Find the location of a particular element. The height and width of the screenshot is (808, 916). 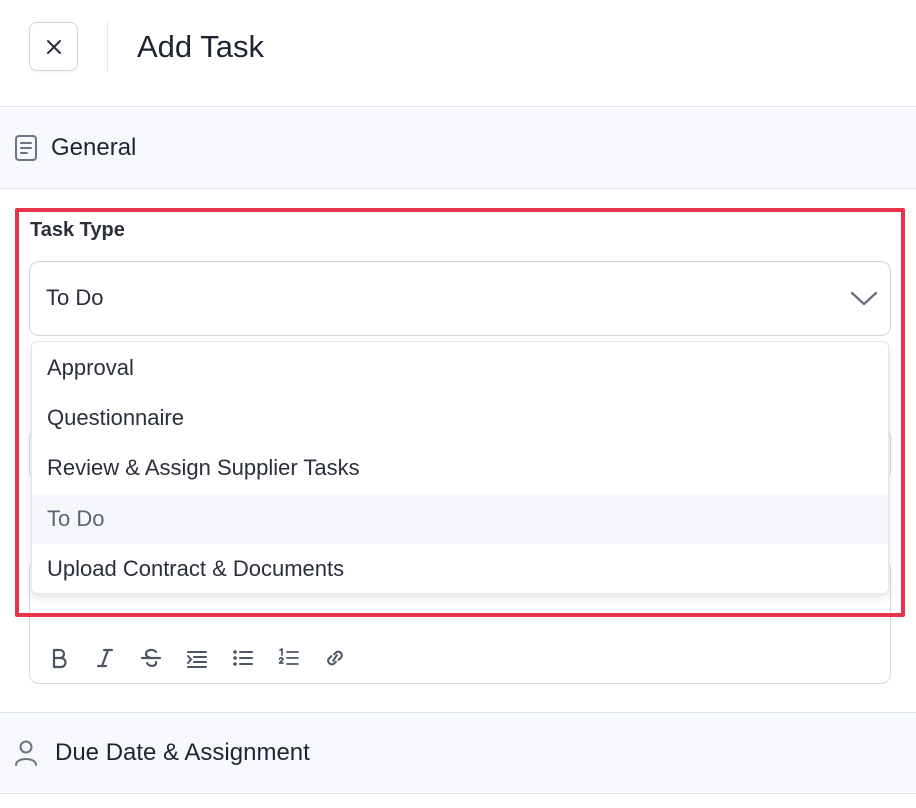

section-general: General is located at coordinates (458, 148).